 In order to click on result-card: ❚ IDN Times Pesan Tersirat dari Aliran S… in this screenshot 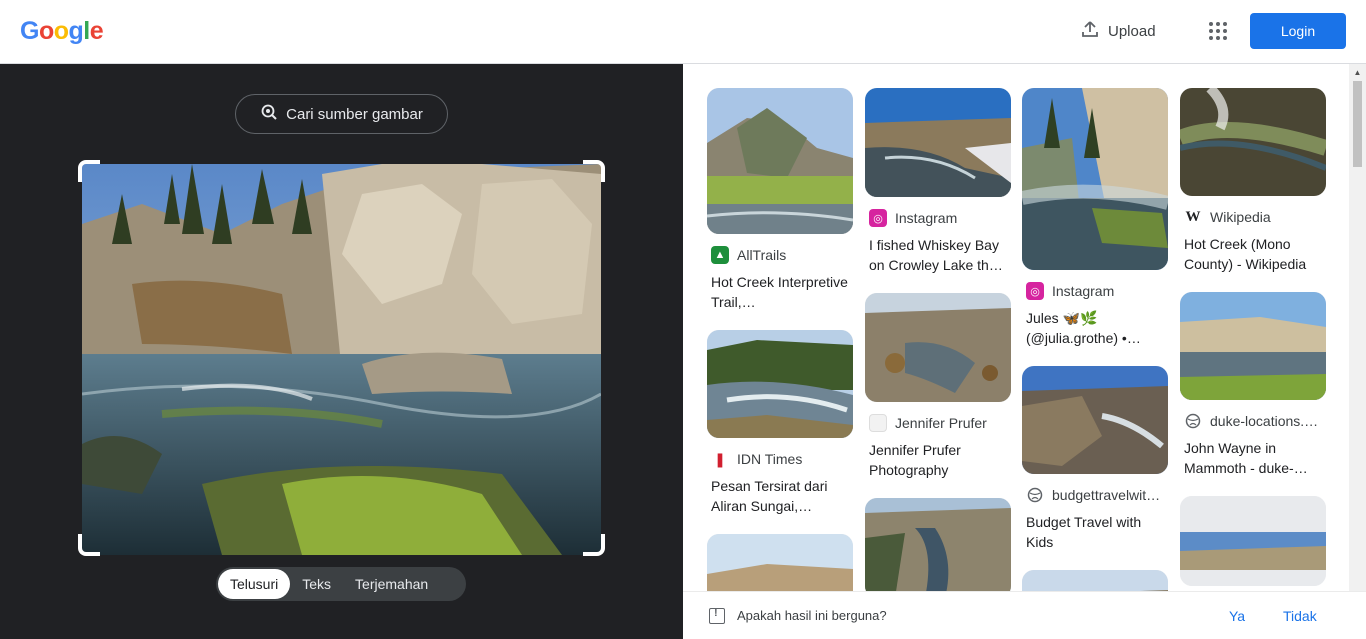, I will do `click(780, 423)`.